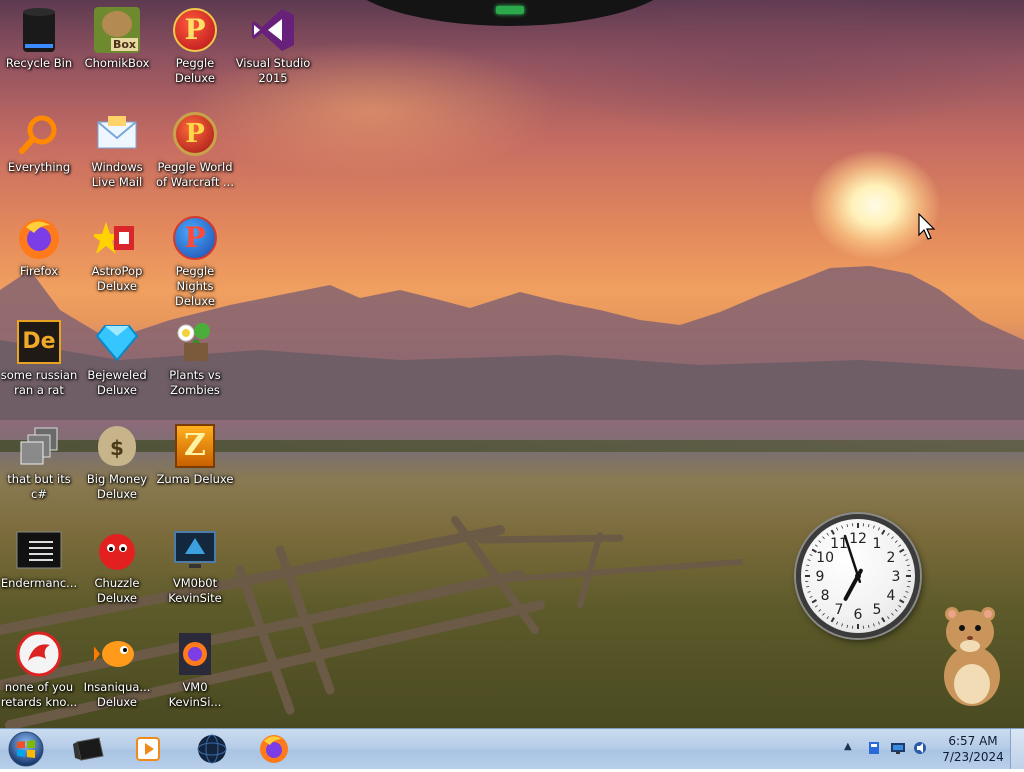 The width and height of the screenshot is (1024, 772). What do you see at coordinates (117, 30) in the screenshot?
I see `chomikbox-icon: Box` at bounding box center [117, 30].